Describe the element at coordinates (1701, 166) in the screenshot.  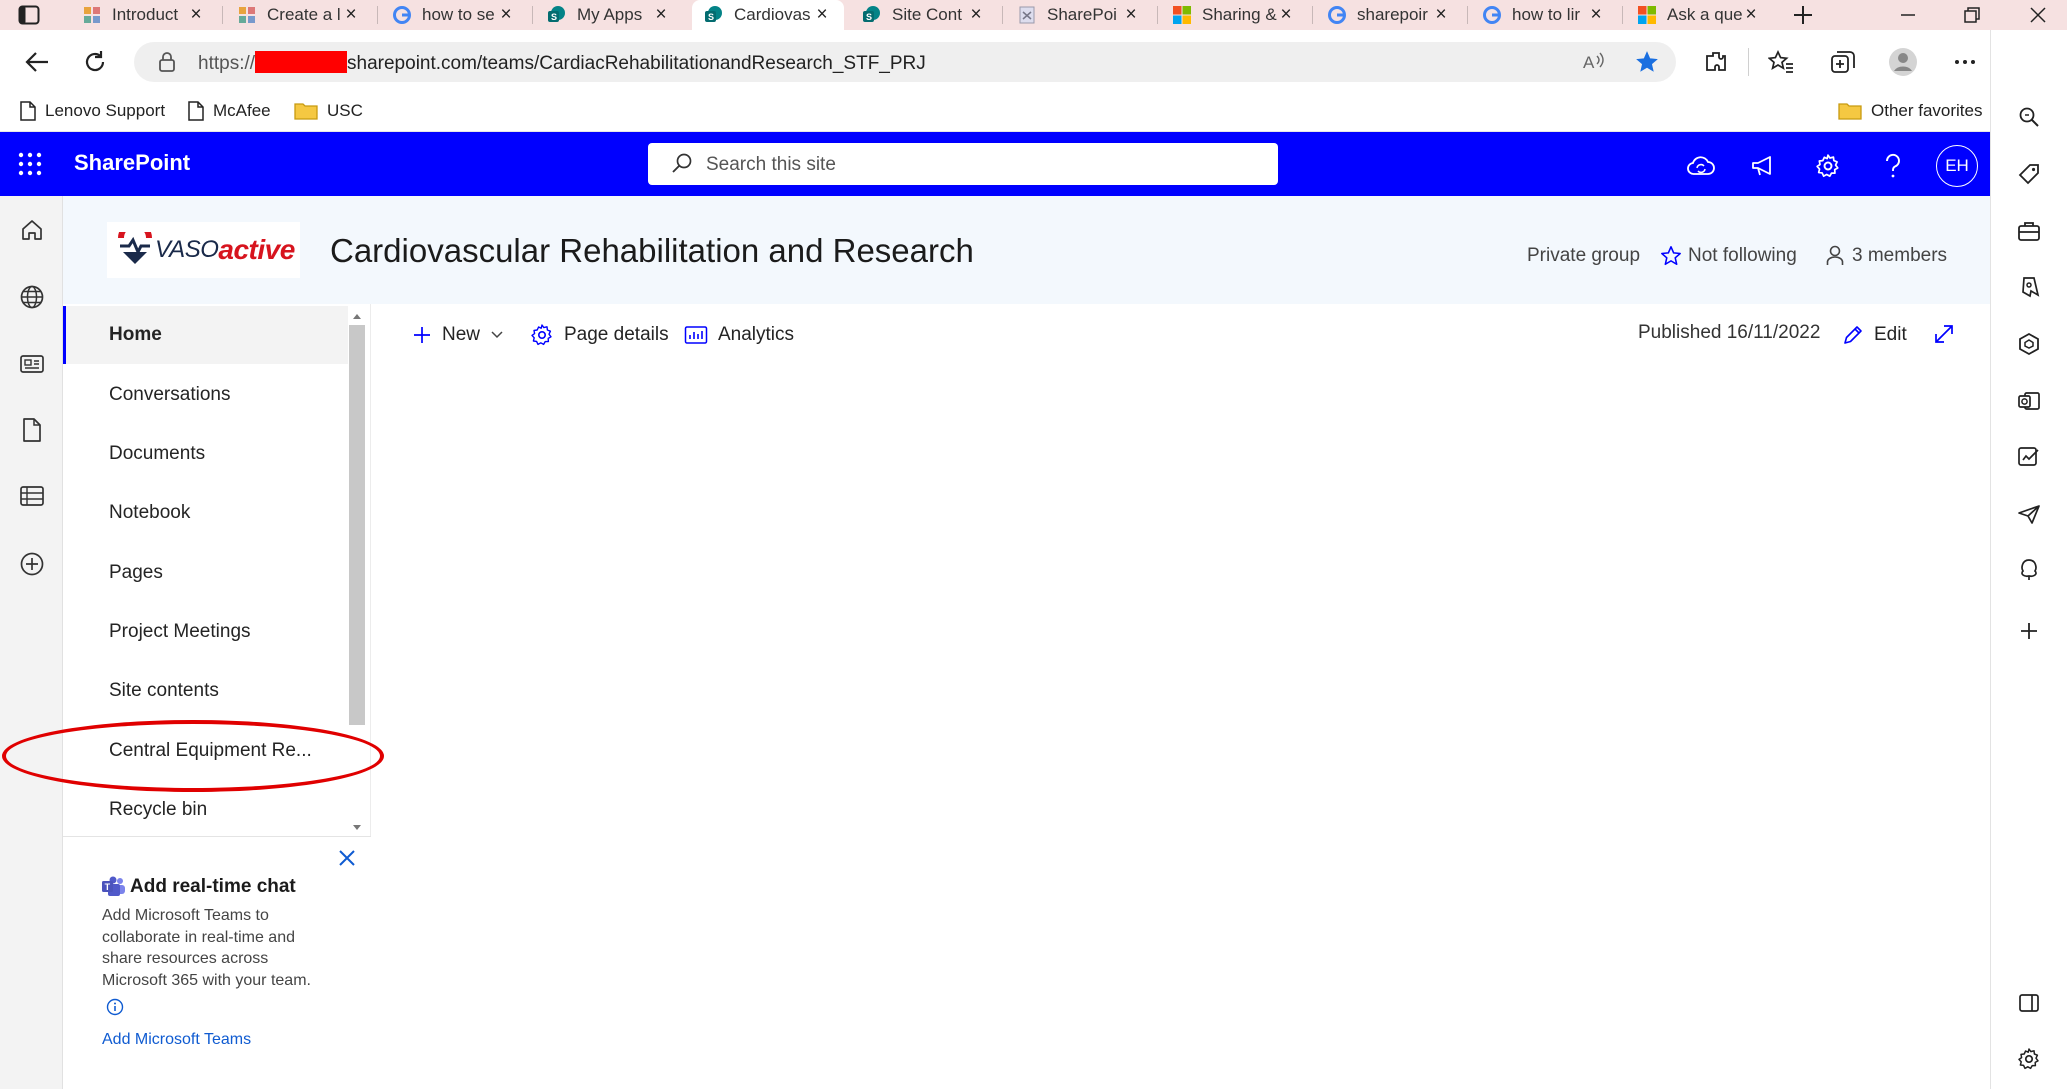
I see `sync-cloud-icon` at that location.